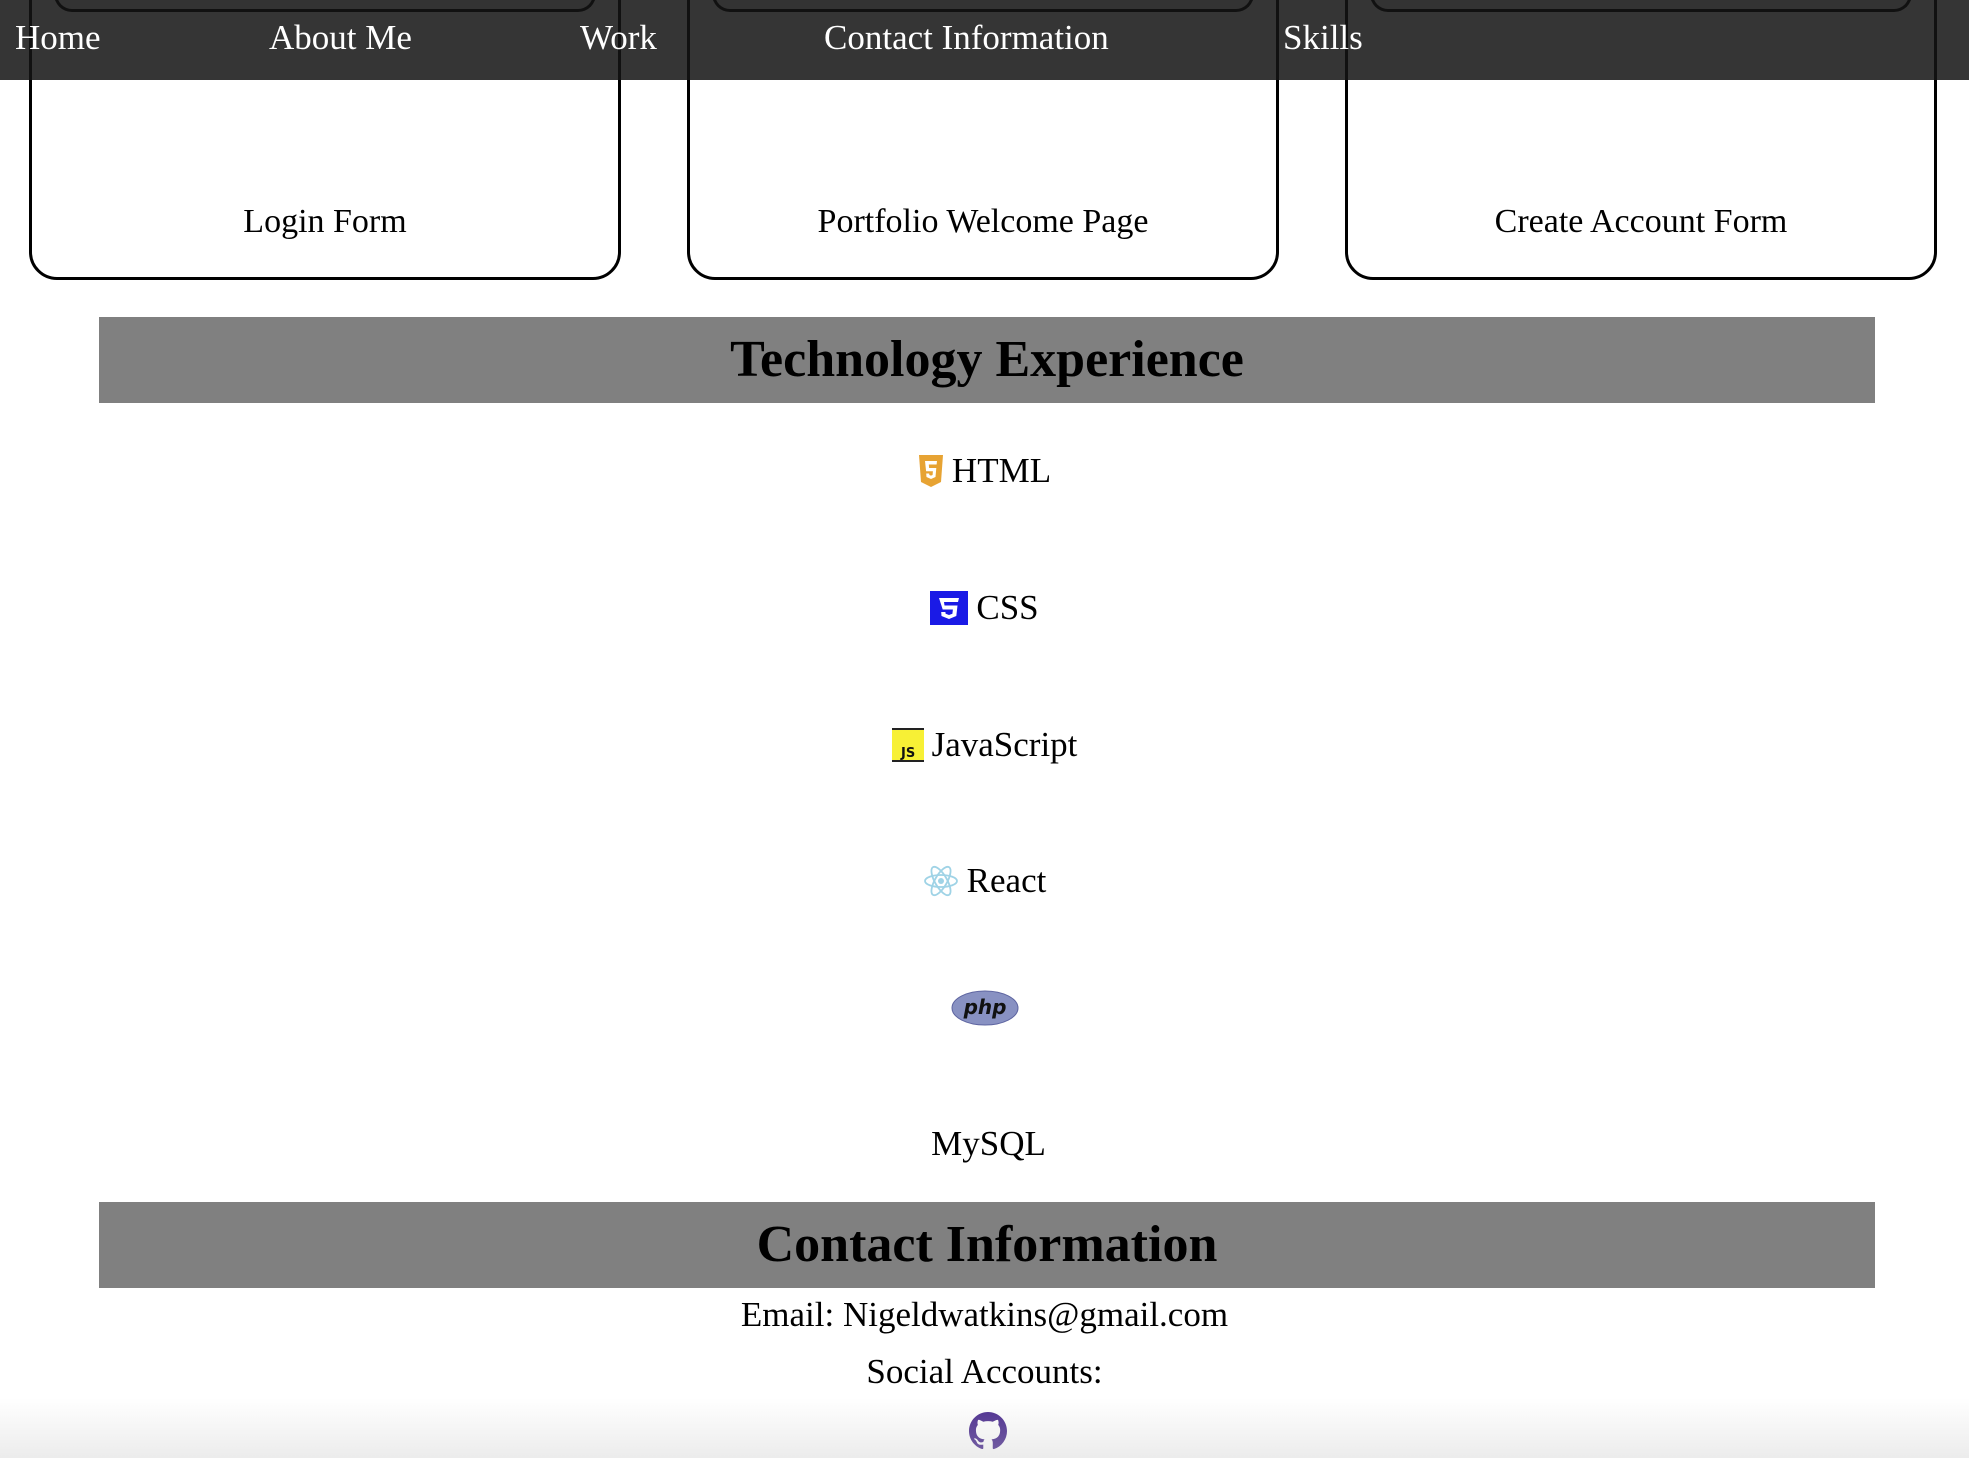  What do you see at coordinates (987, 1245) in the screenshot?
I see `contact-information-heading: Contact Information` at bounding box center [987, 1245].